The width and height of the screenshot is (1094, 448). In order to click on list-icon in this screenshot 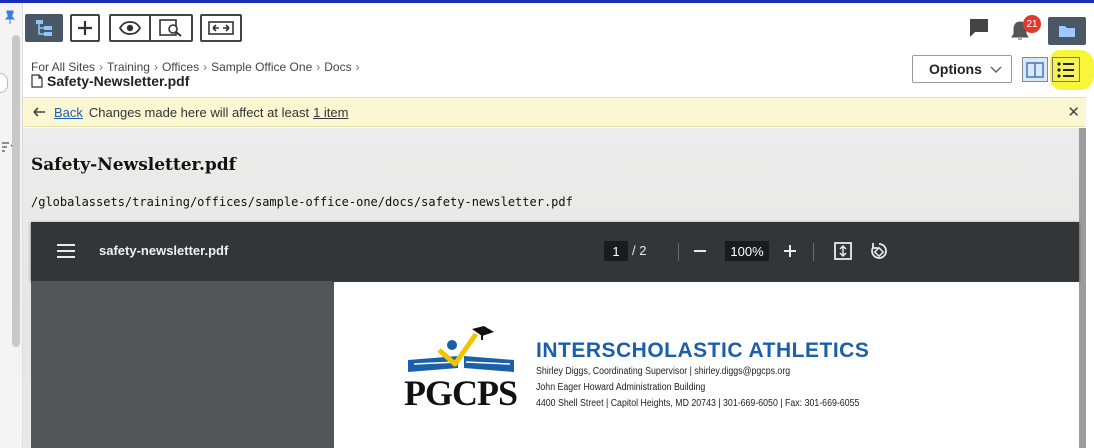, I will do `click(1065, 69)`.